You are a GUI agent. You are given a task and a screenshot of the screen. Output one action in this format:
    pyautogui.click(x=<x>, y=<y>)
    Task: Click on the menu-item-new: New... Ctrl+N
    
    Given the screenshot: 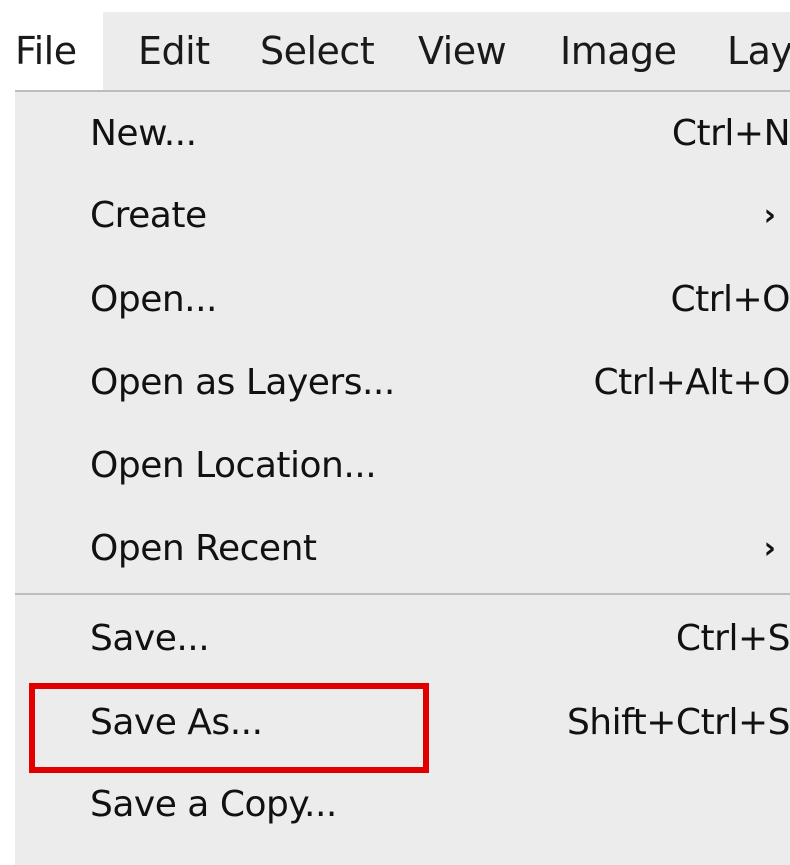 What is the action you would take?
    pyautogui.click(x=402, y=133)
    